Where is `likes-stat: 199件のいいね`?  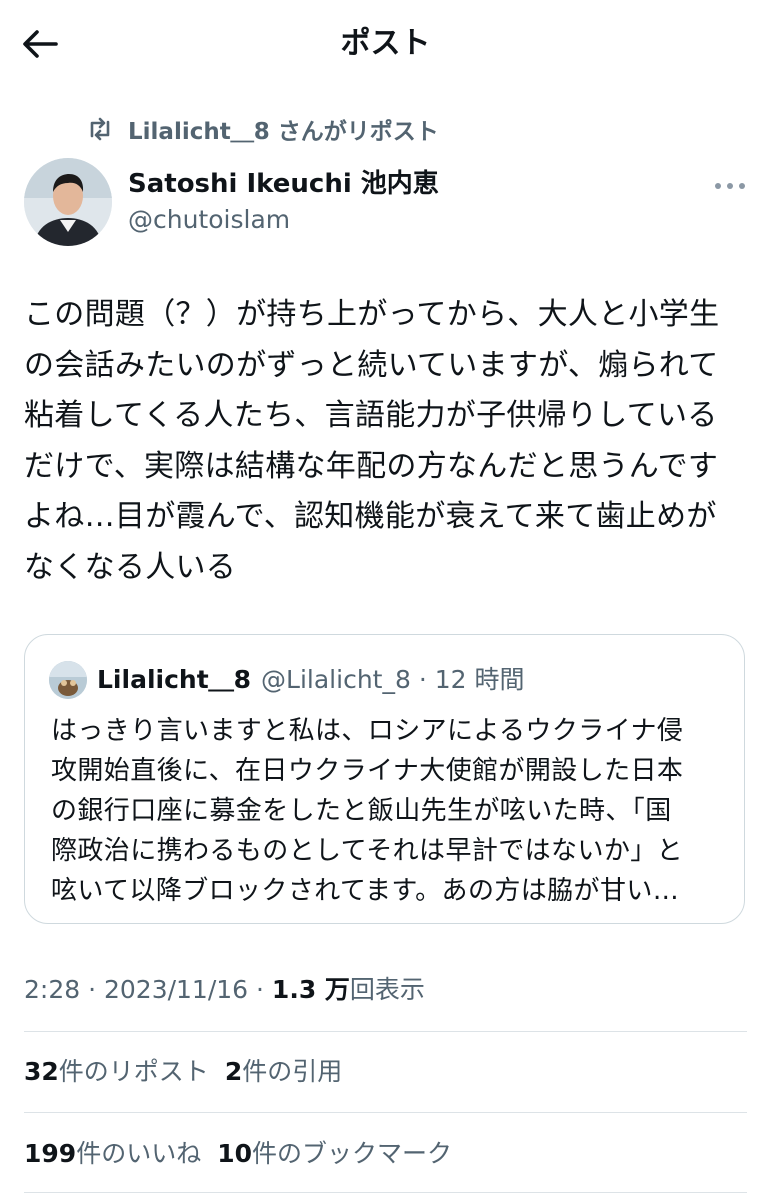 likes-stat: 199件のいいね is located at coordinates (112, 1154).